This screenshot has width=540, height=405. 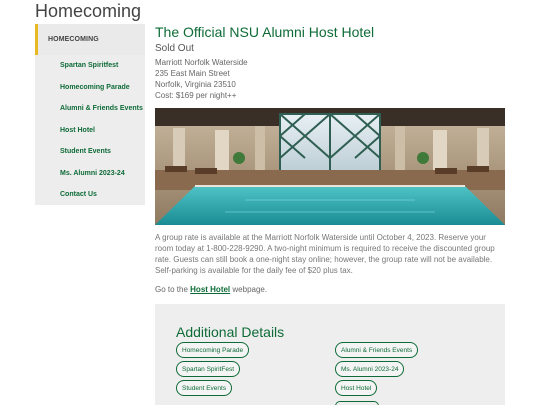 I want to click on sidebar-item-spartan-spiritfest: Spartan Spiritfest, so click(x=90, y=66).